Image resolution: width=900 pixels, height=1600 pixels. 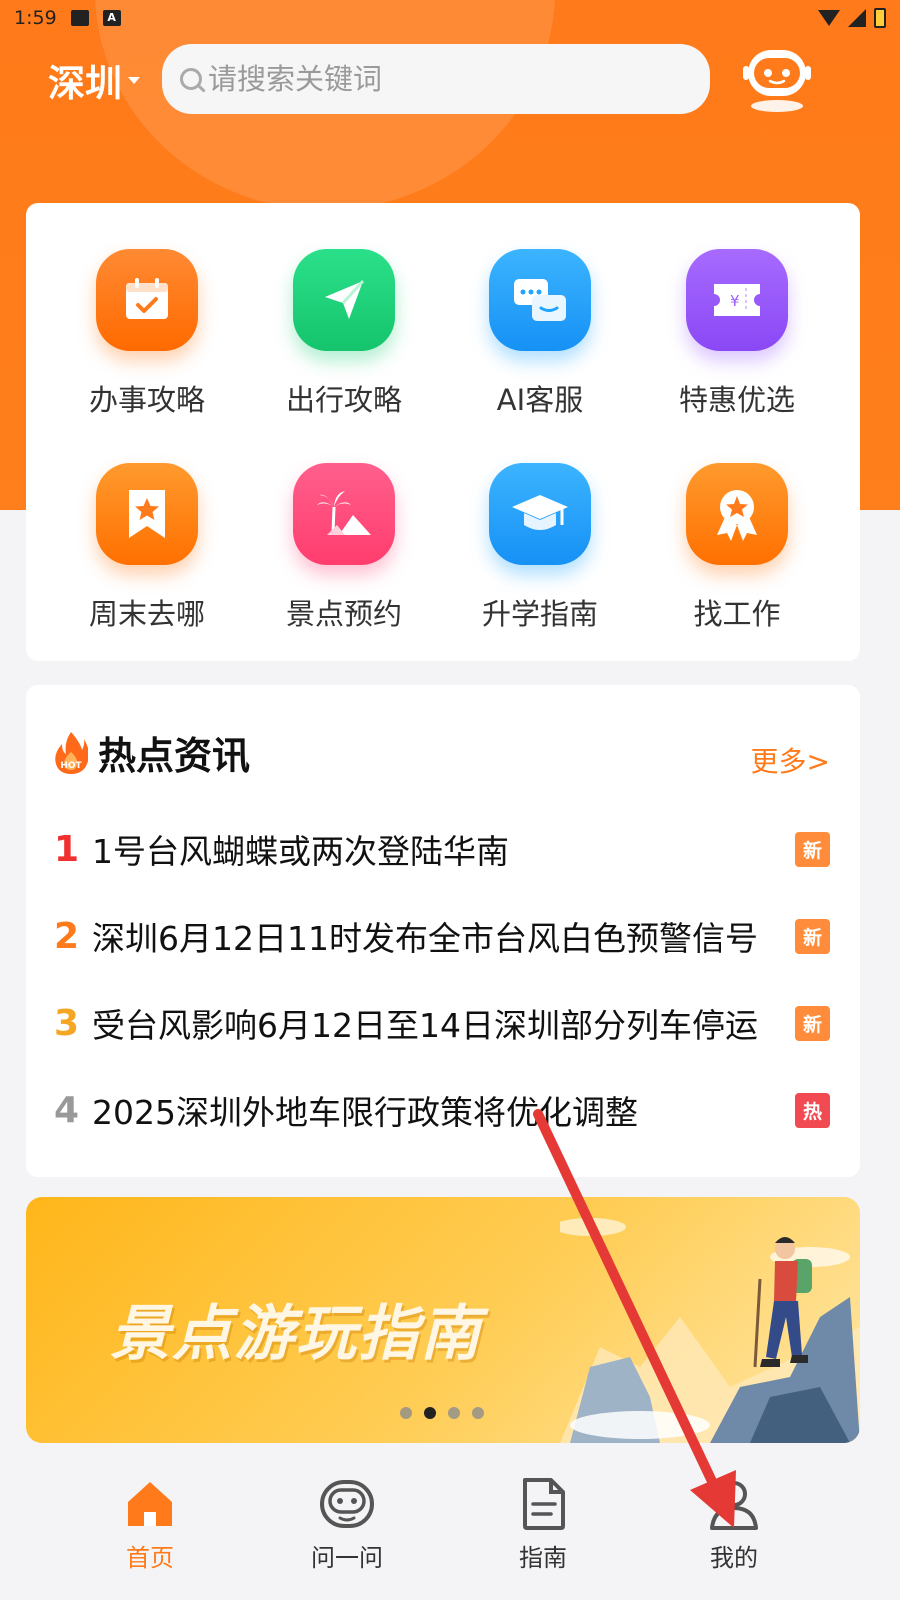 What do you see at coordinates (67, 1110) in the screenshot?
I see `news-rank: 4` at bounding box center [67, 1110].